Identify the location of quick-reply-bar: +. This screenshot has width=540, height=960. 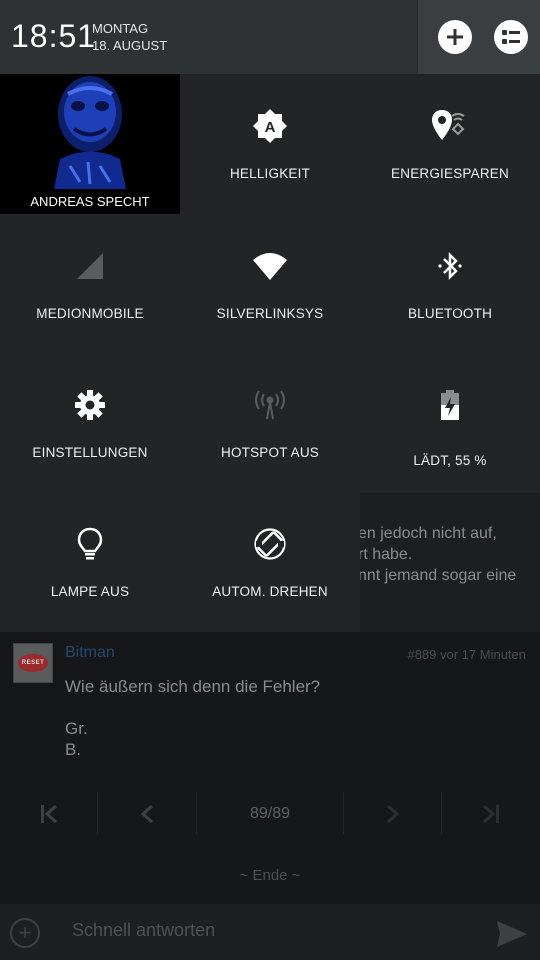
(270, 932).